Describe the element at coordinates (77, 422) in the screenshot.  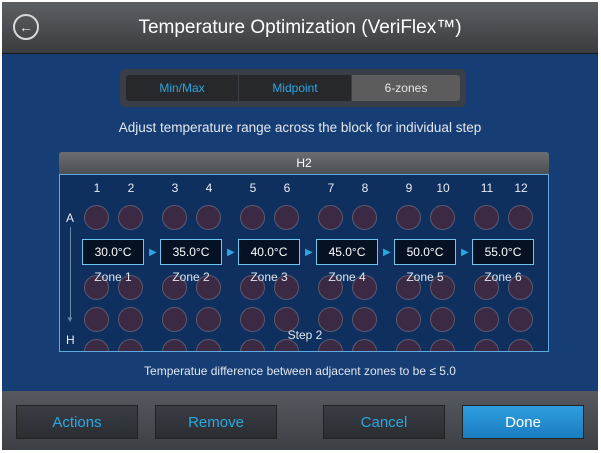
I see `actions-button: Actions` at that location.